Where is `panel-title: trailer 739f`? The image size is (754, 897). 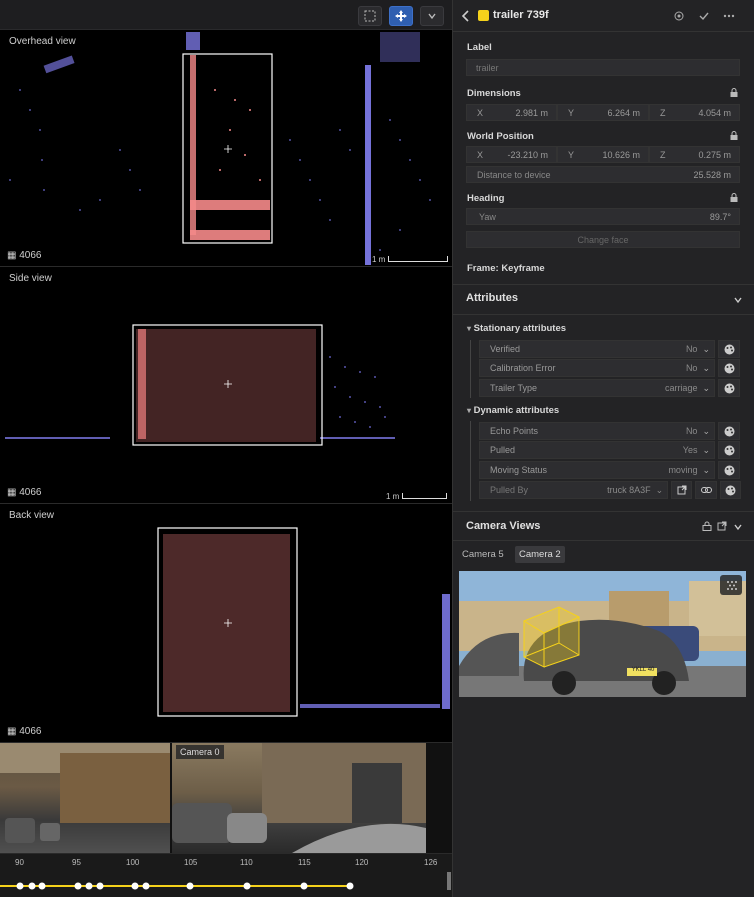 panel-title: trailer 739f is located at coordinates (521, 15).